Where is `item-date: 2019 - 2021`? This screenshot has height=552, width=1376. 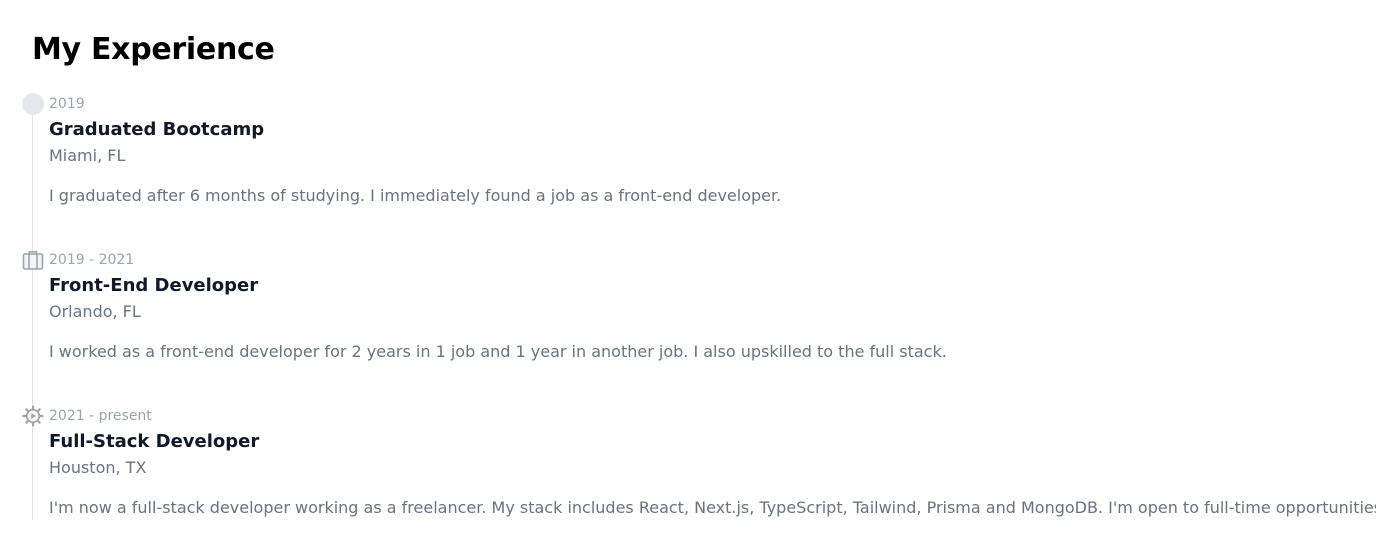 item-date: 2019 - 2021 is located at coordinates (92, 260).